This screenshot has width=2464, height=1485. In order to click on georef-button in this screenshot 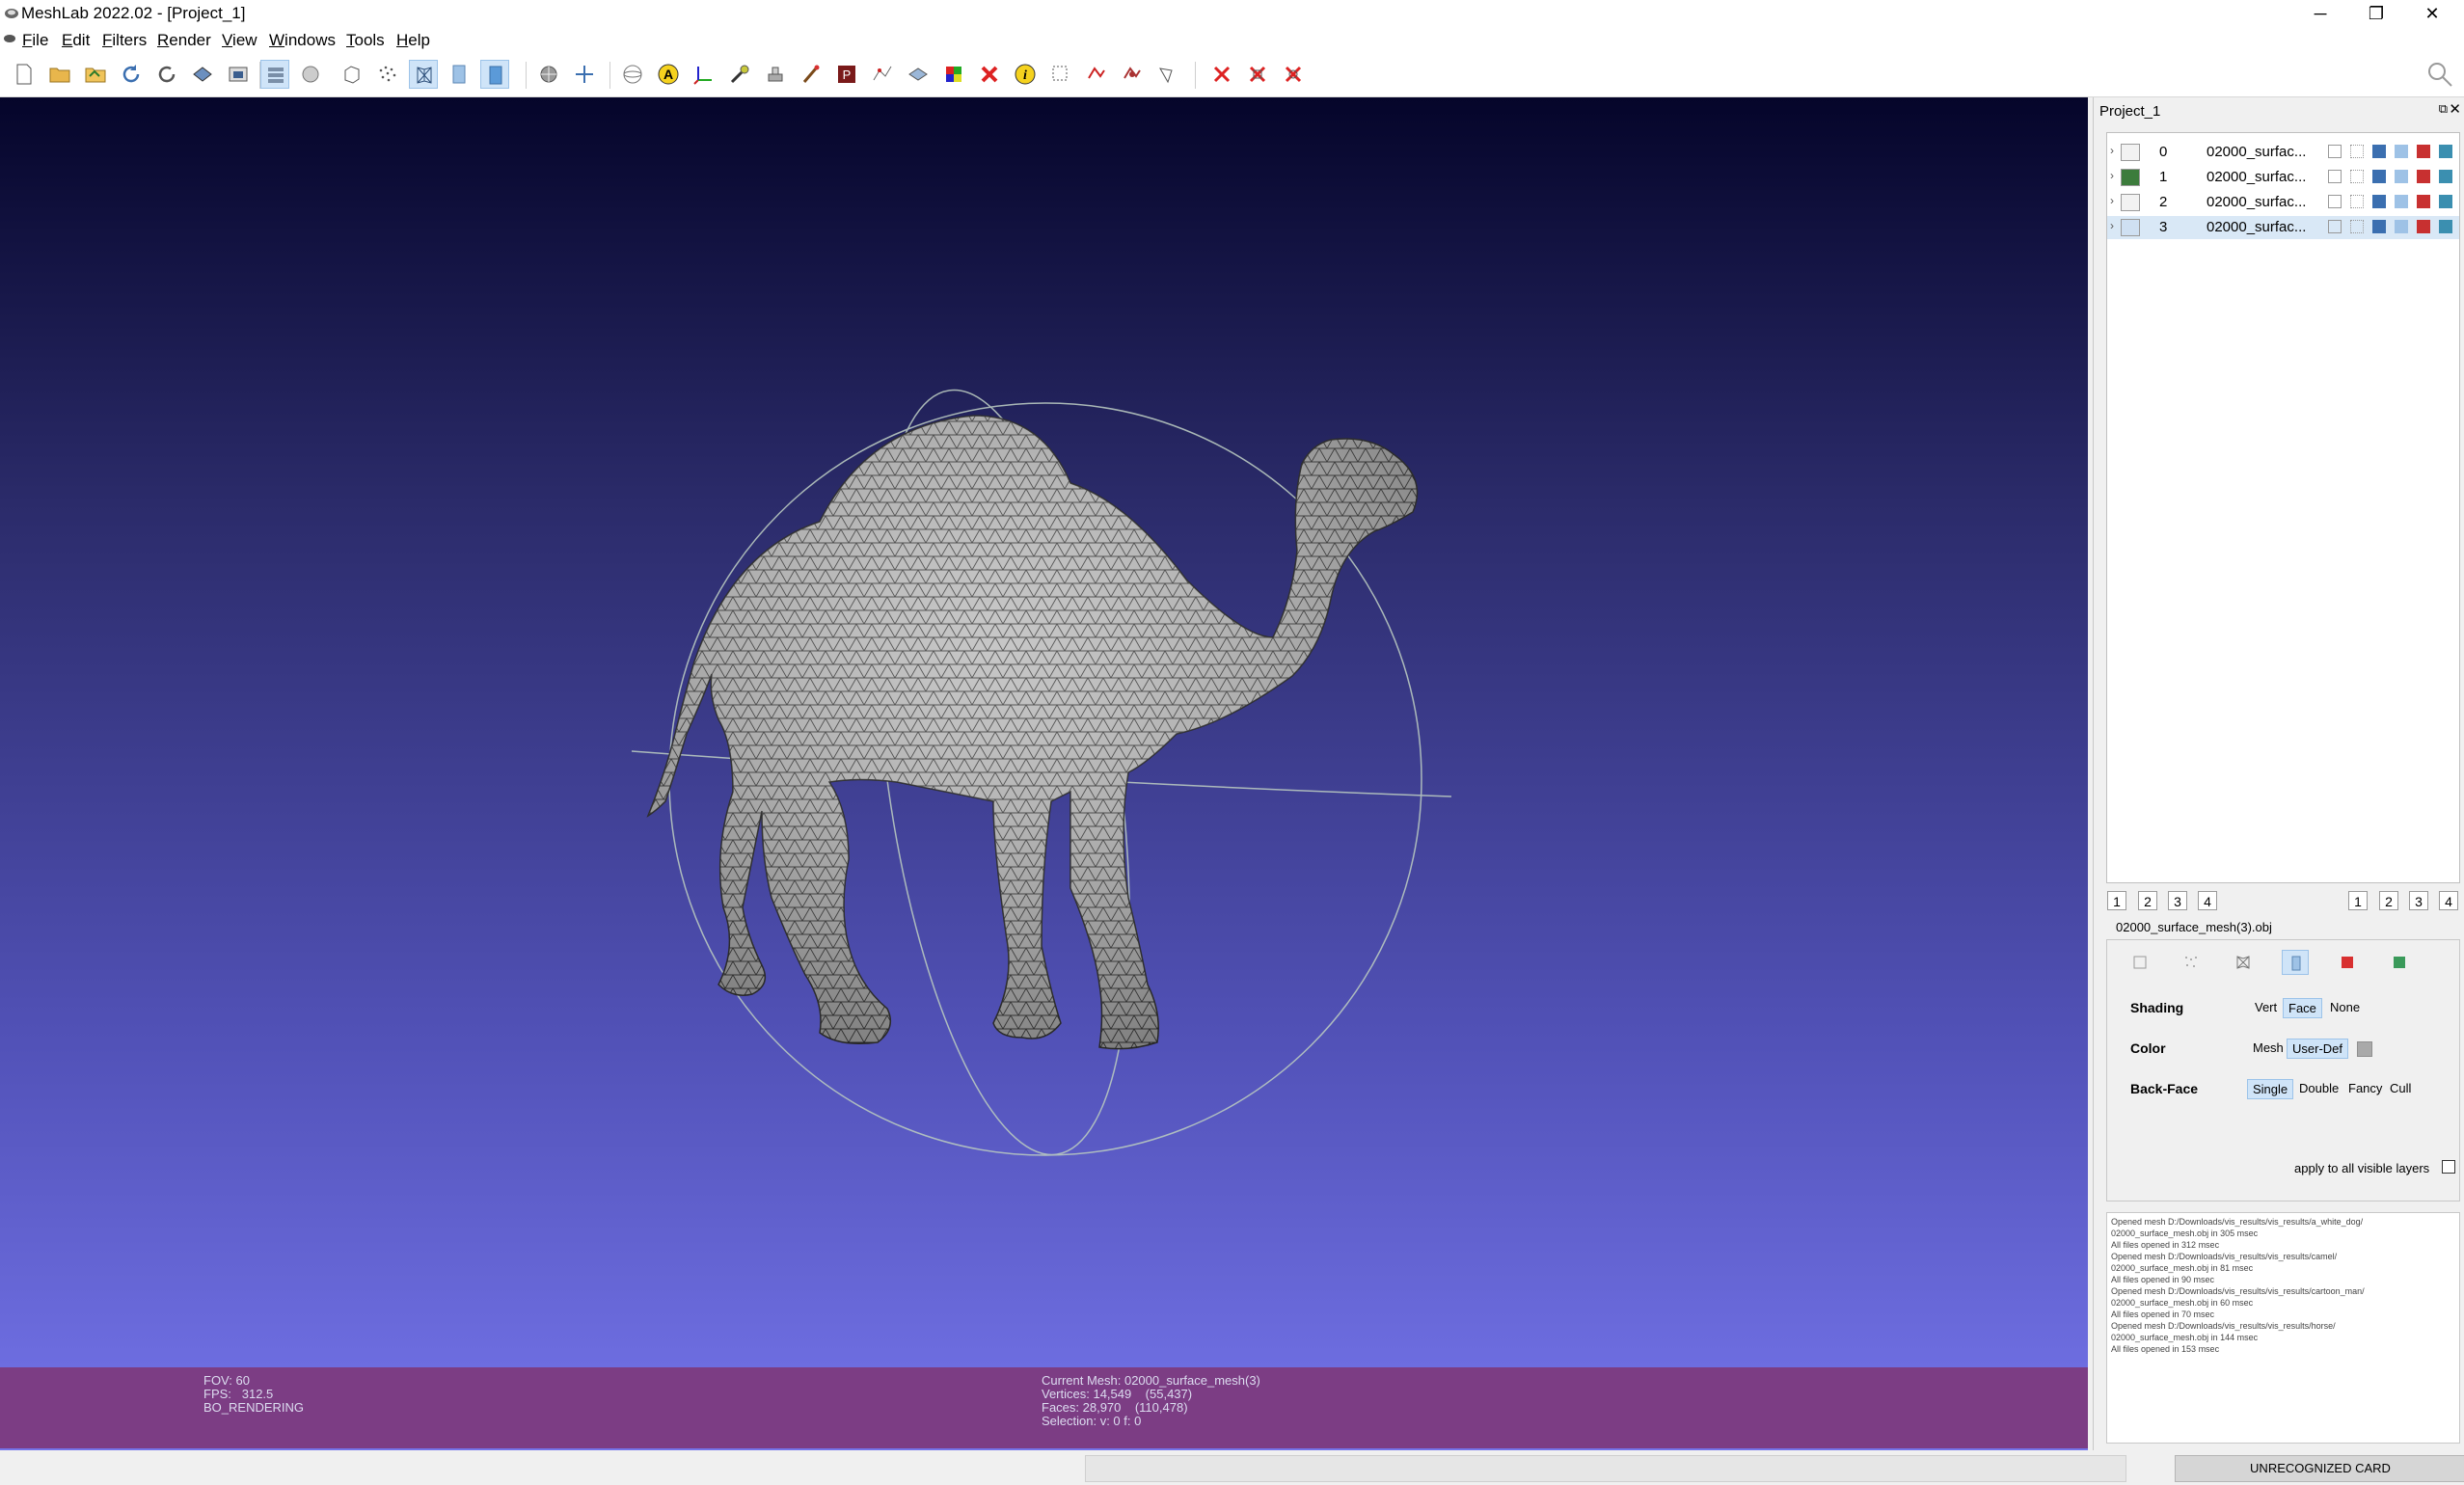, I will do `click(989, 74)`.